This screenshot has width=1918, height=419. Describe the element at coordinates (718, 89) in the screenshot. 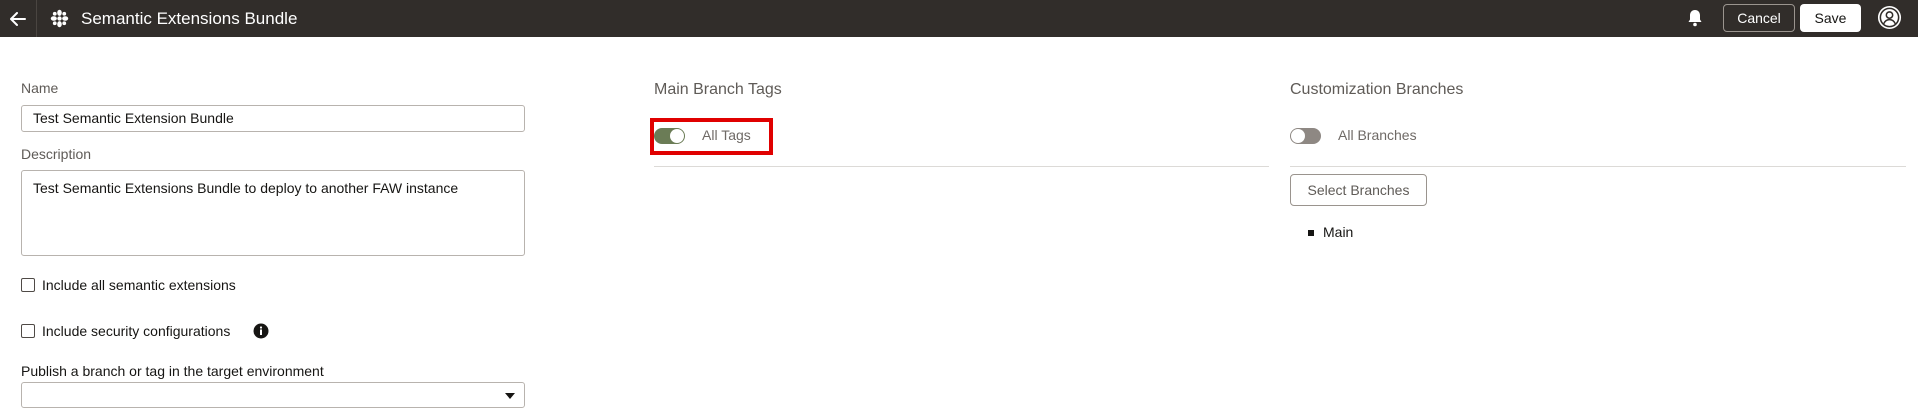

I see `main-branch-tags-title: Main Branch Tags` at that location.